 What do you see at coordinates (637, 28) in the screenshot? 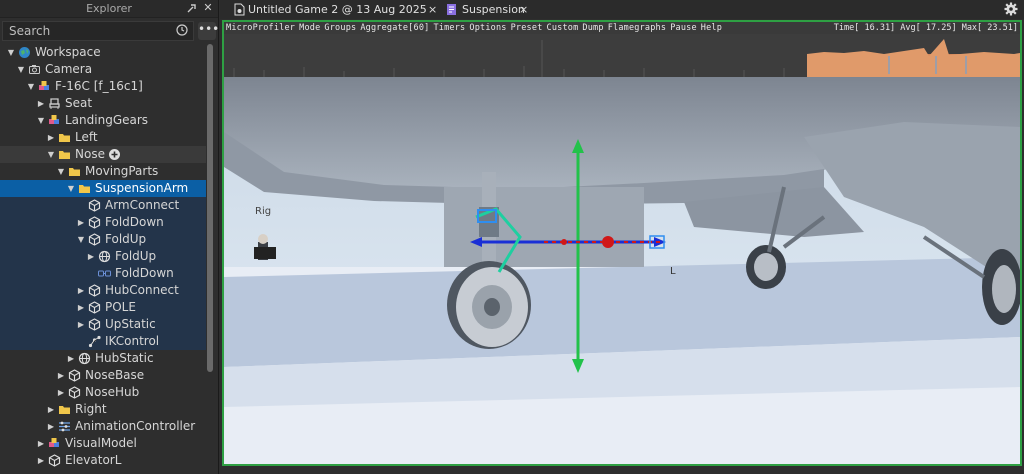
I see `microprofiler-menu-item: Flamegraphs` at bounding box center [637, 28].